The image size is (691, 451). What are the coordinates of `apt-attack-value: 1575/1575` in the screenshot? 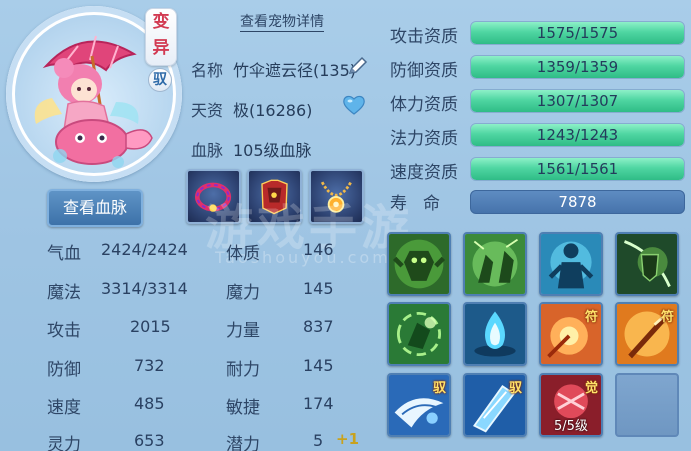 It's located at (577, 33).